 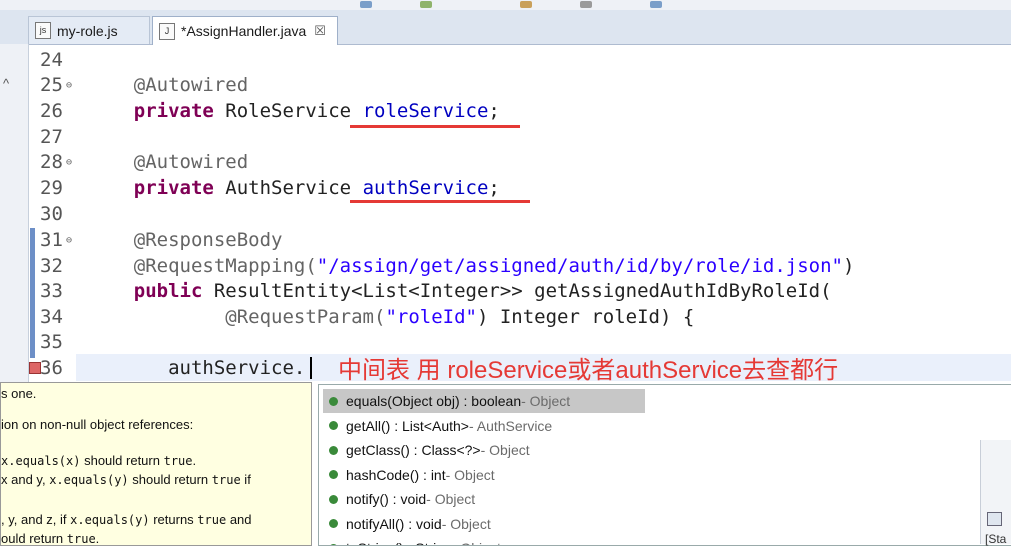 What do you see at coordinates (18, 393) in the screenshot?
I see `doc-line: s one.` at bounding box center [18, 393].